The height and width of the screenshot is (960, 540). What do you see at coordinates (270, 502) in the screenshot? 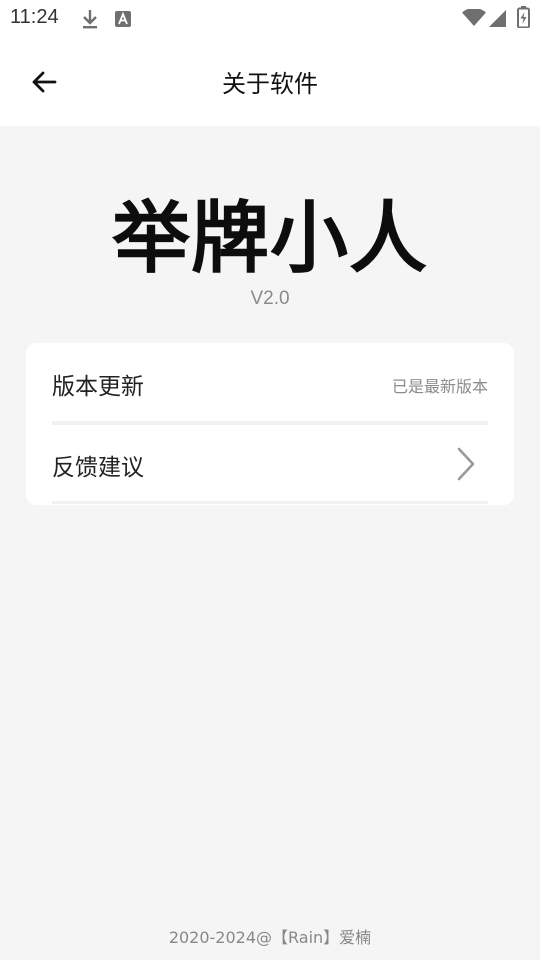
I see `row-divider` at bounding box center [270, 502].